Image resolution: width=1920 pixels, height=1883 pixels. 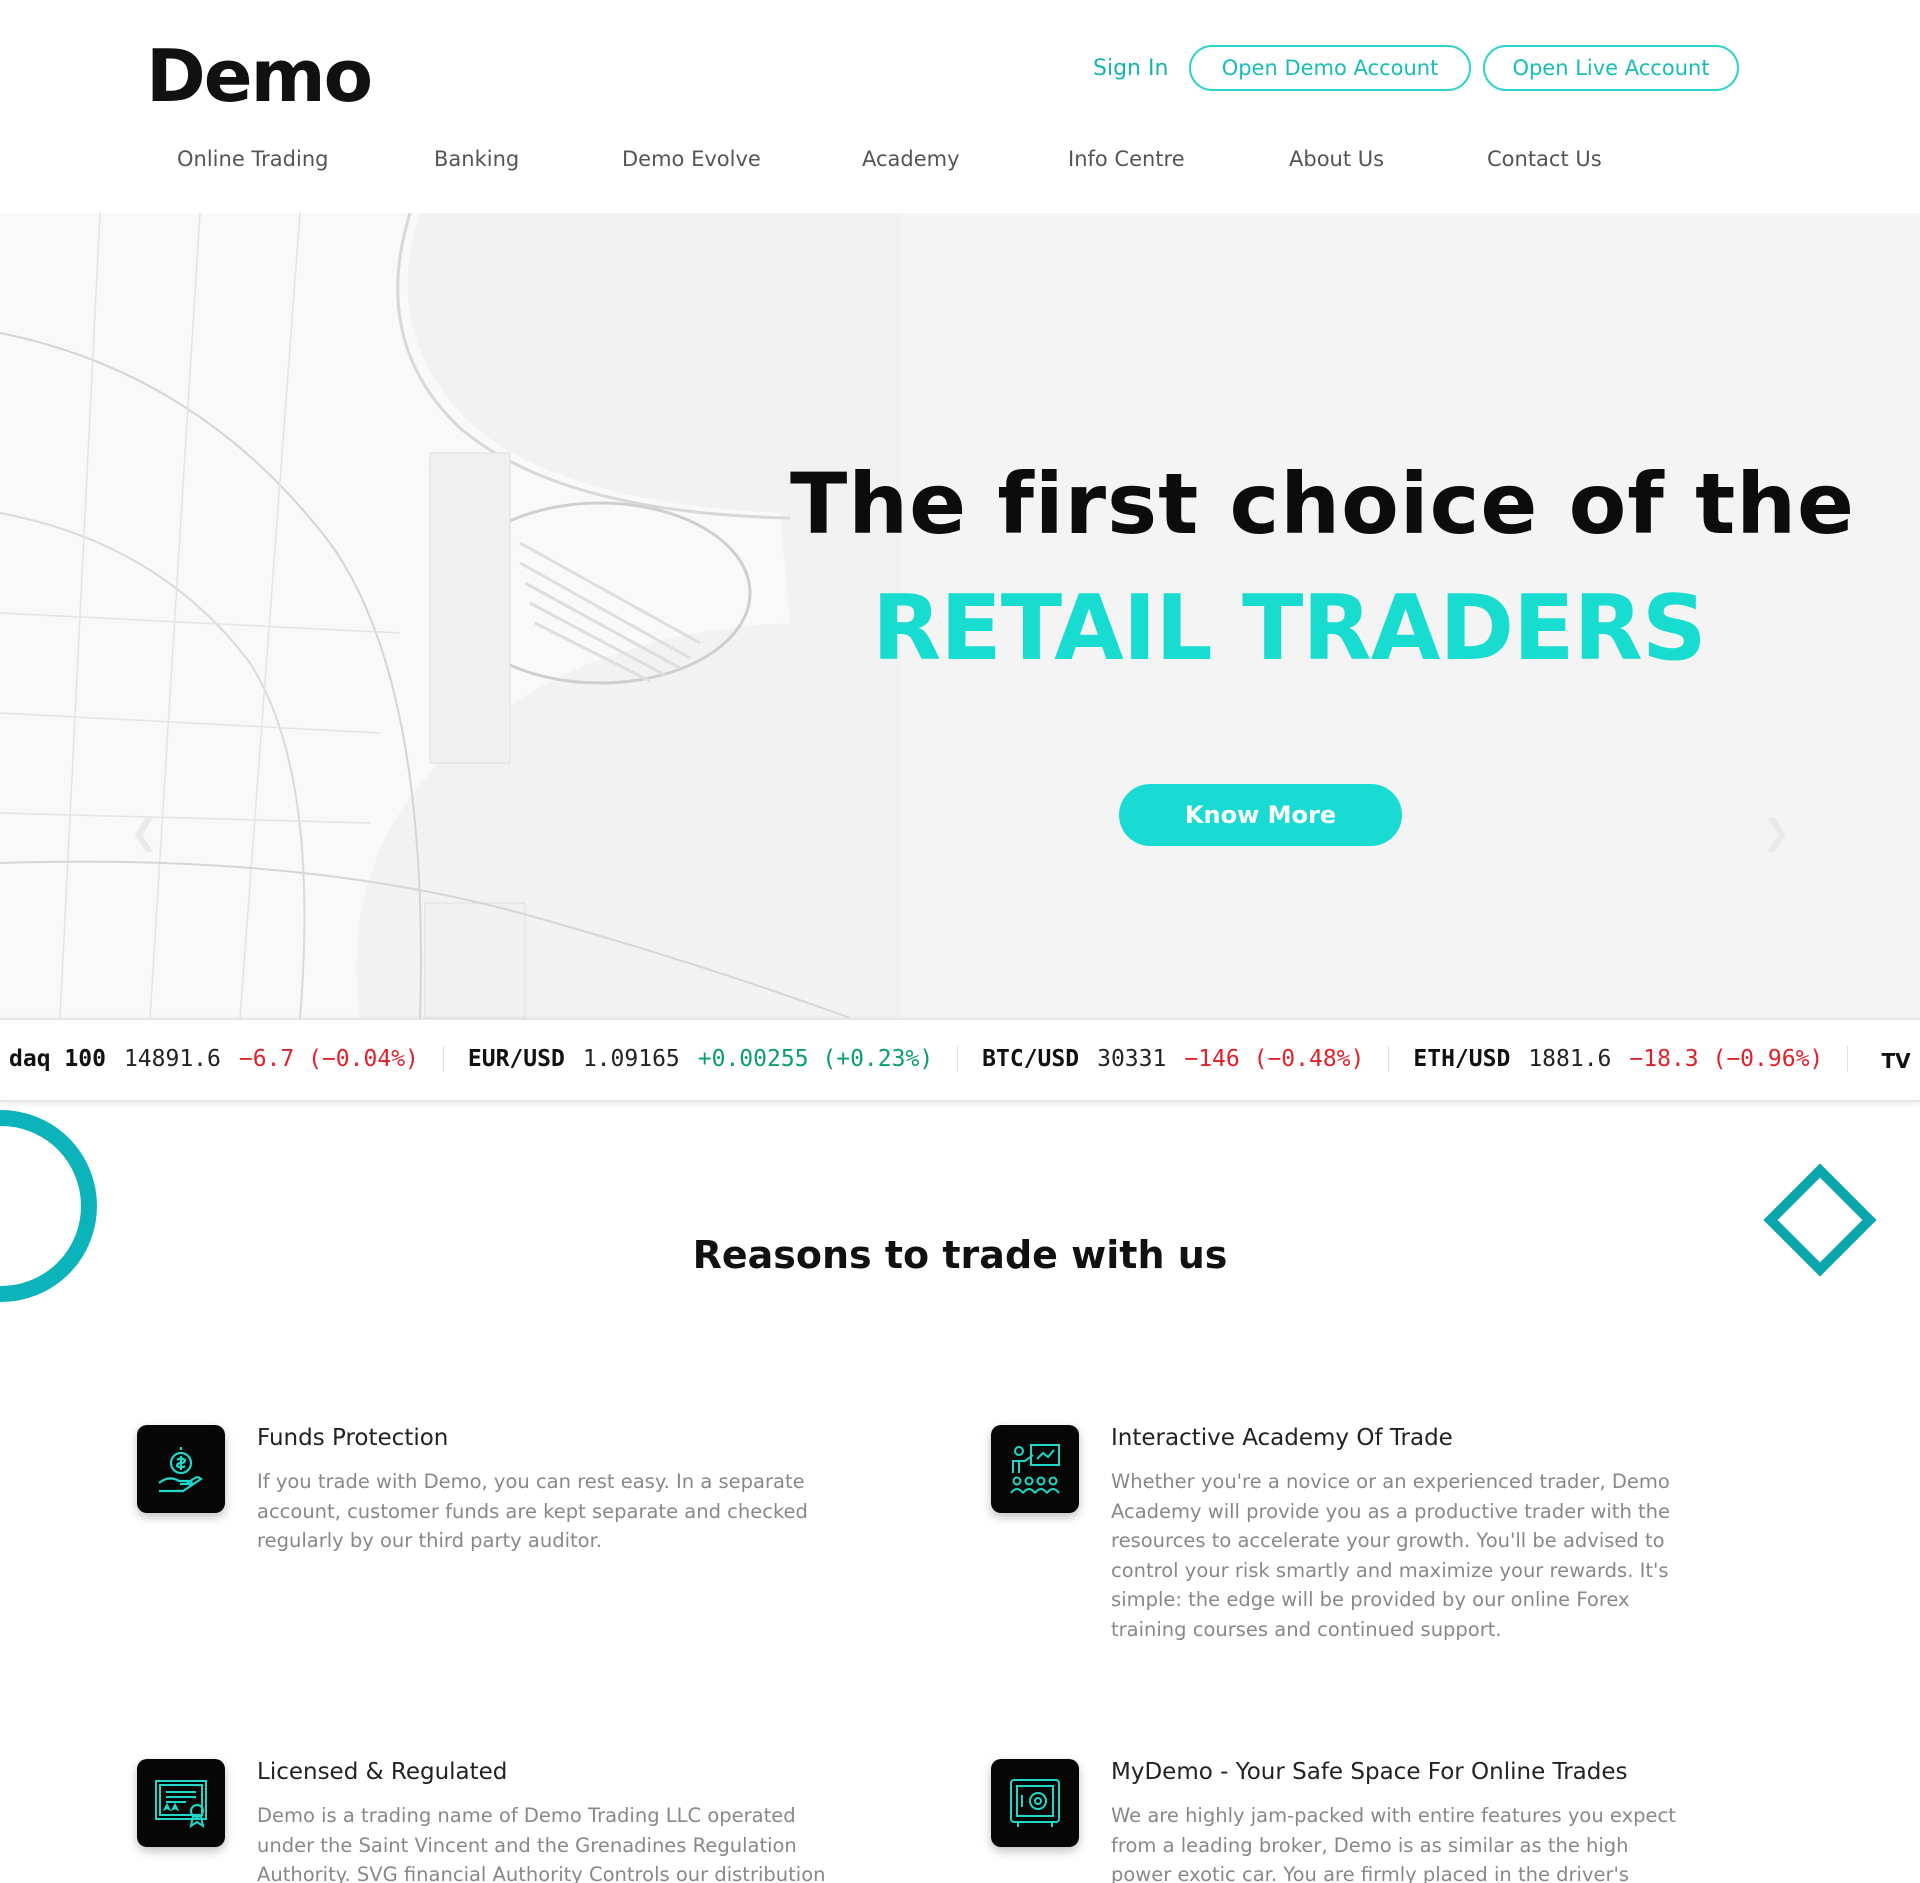 I want to click on ticker-price: 30331, so click(x=1132, y=1059).